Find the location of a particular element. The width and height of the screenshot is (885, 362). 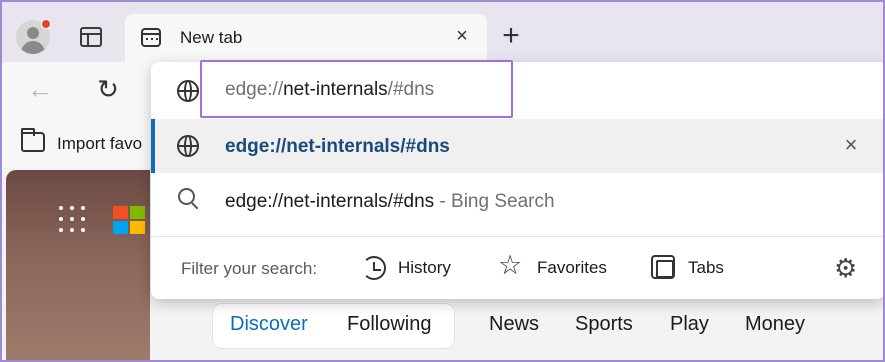

refresh-button: ↻ is located at coordinates (108, 89).